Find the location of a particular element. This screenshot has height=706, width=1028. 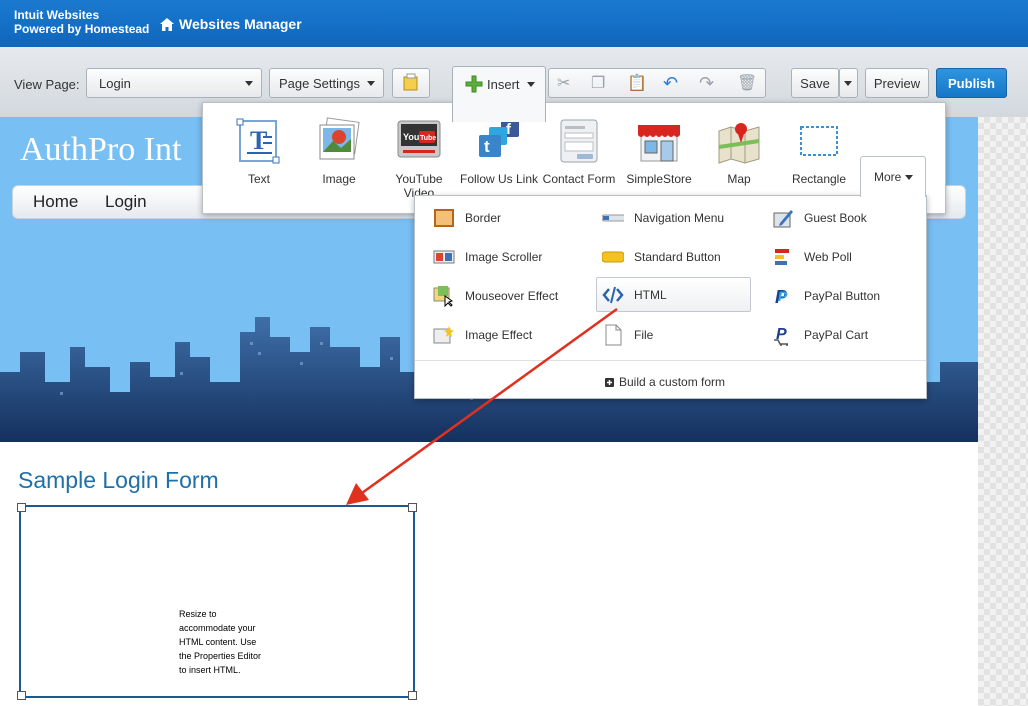

save-label: Save is located at coordinates (815, 83).